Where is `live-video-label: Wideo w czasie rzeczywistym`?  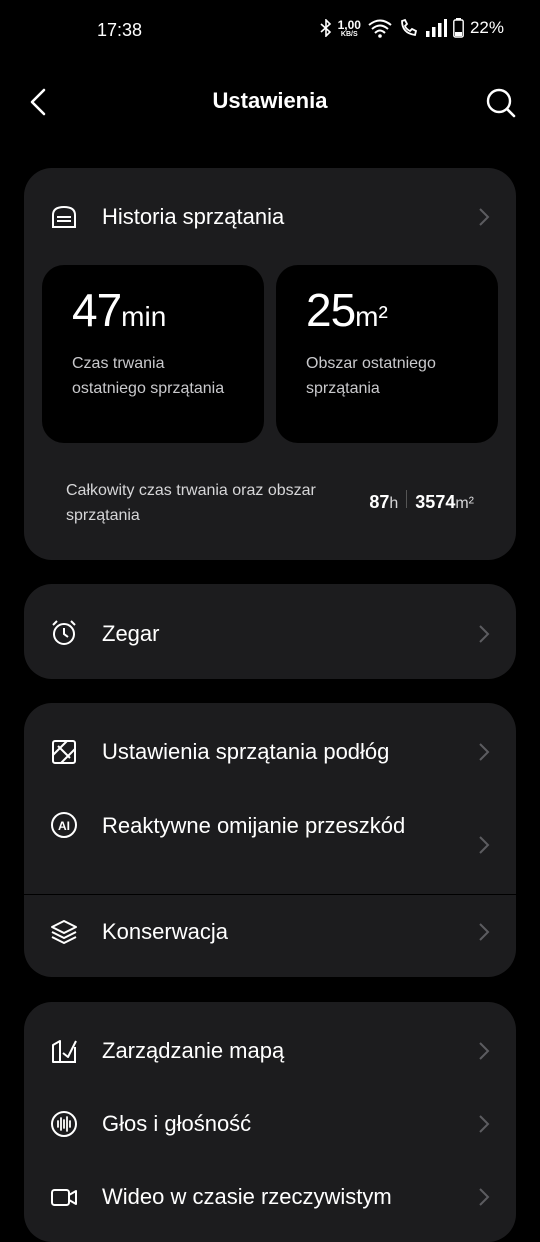
live-video-label: Wideo w czasie rzeczywistym is located at coordinates (247, 1196).